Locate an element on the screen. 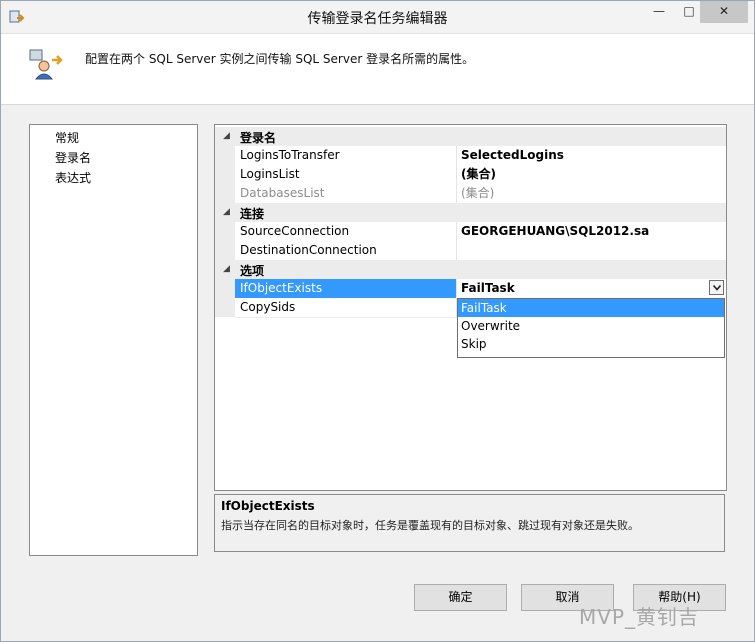 Image resolution: width=755 pixels, height=642 pixels. property-row-logins-list: LoginsList (集合) is located at coordinates (470, 175).